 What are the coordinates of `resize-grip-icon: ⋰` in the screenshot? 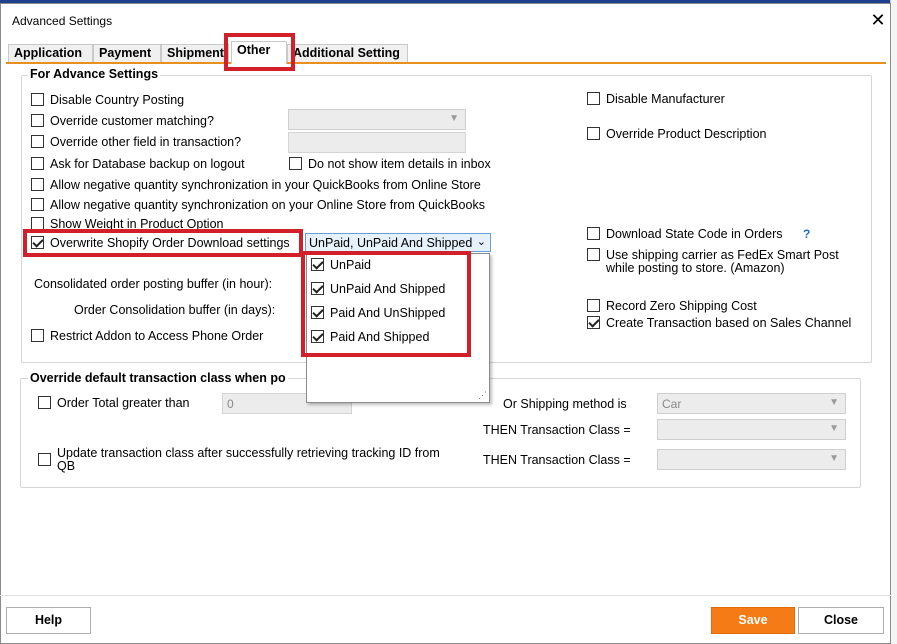 It's located at (482, 395).